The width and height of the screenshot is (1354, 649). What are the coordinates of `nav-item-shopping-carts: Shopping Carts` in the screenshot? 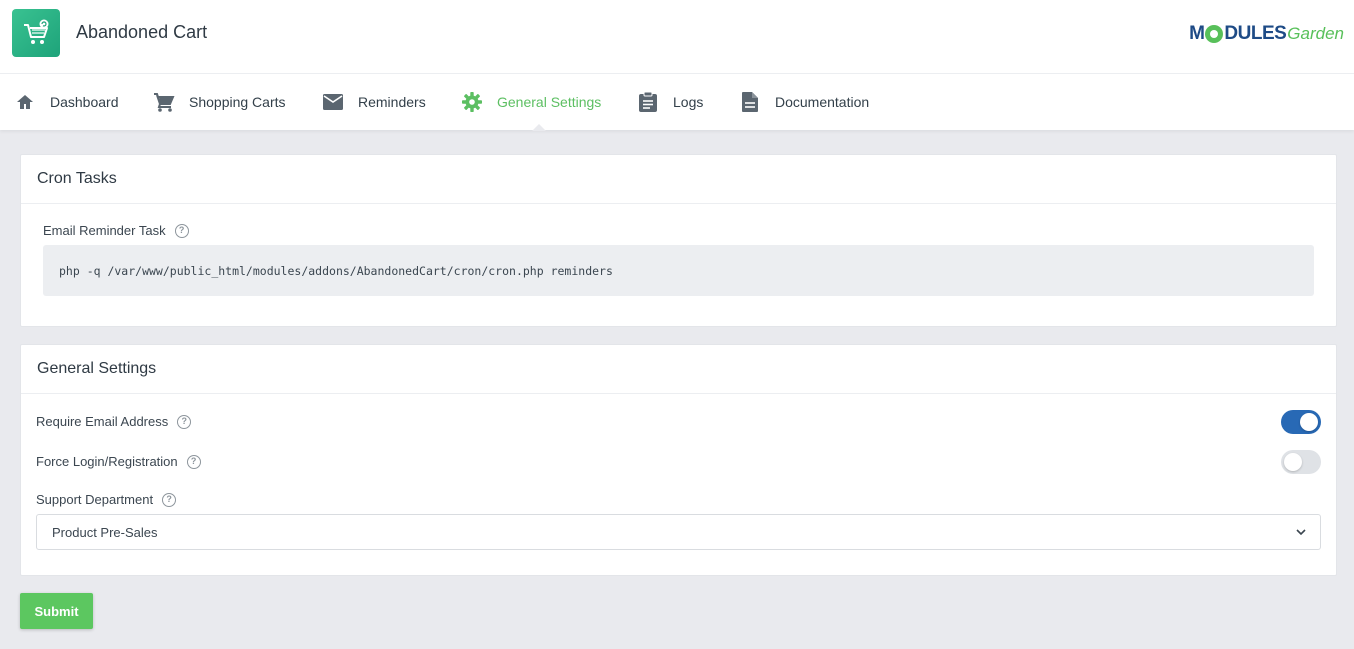 It's located at (219, 102).